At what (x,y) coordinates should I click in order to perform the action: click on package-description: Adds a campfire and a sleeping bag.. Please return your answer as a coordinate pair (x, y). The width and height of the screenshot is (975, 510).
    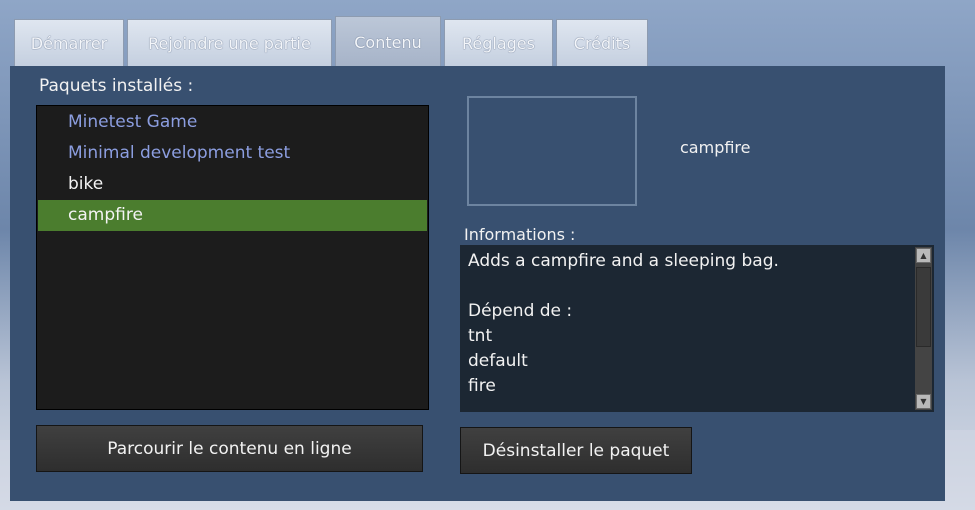
    Looking at the image, I should click on (623, 261).